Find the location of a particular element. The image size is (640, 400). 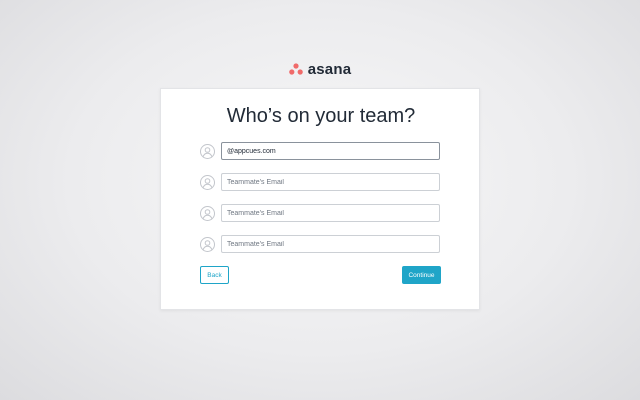

page-title: Who’s on your team? is located at coordinates (321, 116).